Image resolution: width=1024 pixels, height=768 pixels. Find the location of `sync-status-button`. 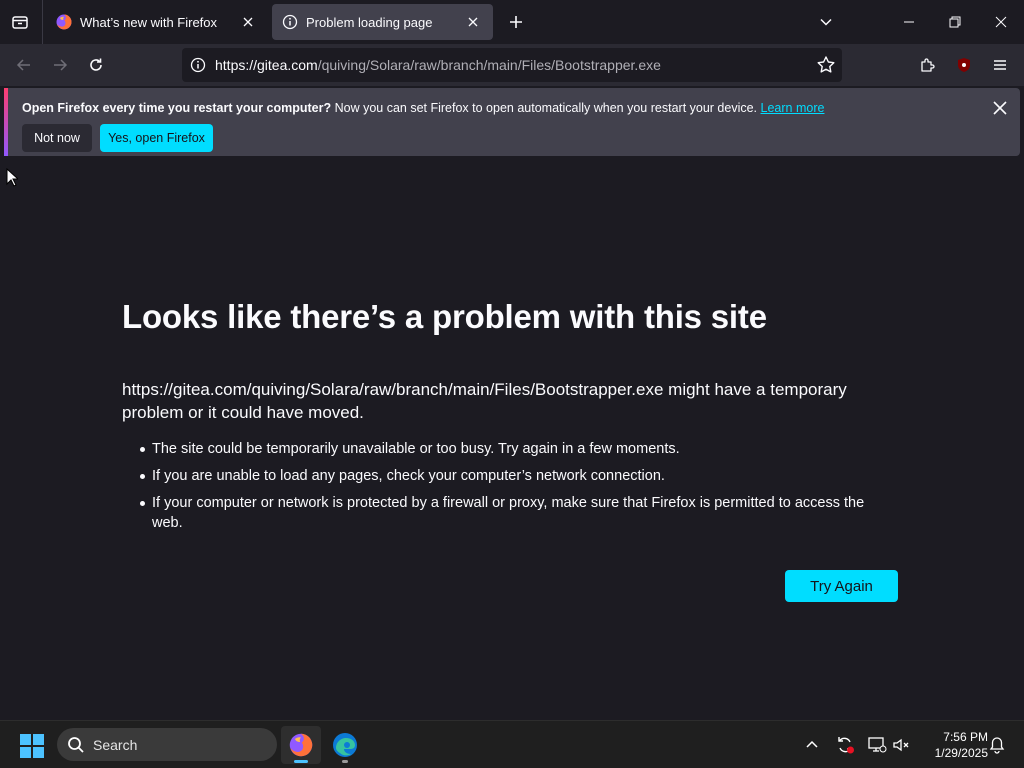

sync-status-button is located at coordinates (845, 745).